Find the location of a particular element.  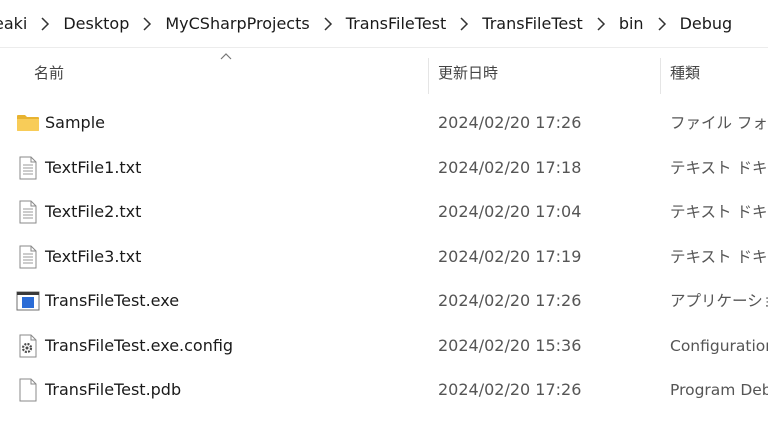

column-header: 名前 更新日時 種類 is located at coordinates (384, 73).